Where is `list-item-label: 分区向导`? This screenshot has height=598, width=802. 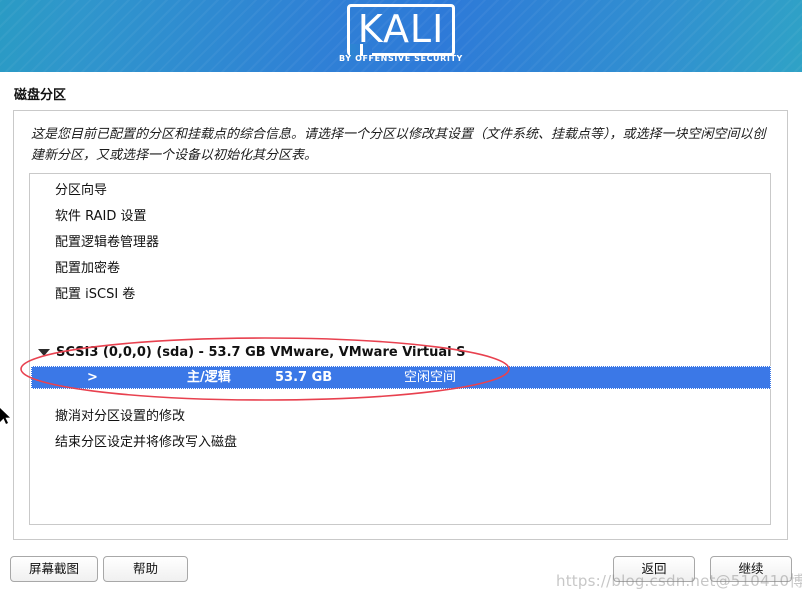
list-item-label: 分区向导 is located at coordinates (81, 190).